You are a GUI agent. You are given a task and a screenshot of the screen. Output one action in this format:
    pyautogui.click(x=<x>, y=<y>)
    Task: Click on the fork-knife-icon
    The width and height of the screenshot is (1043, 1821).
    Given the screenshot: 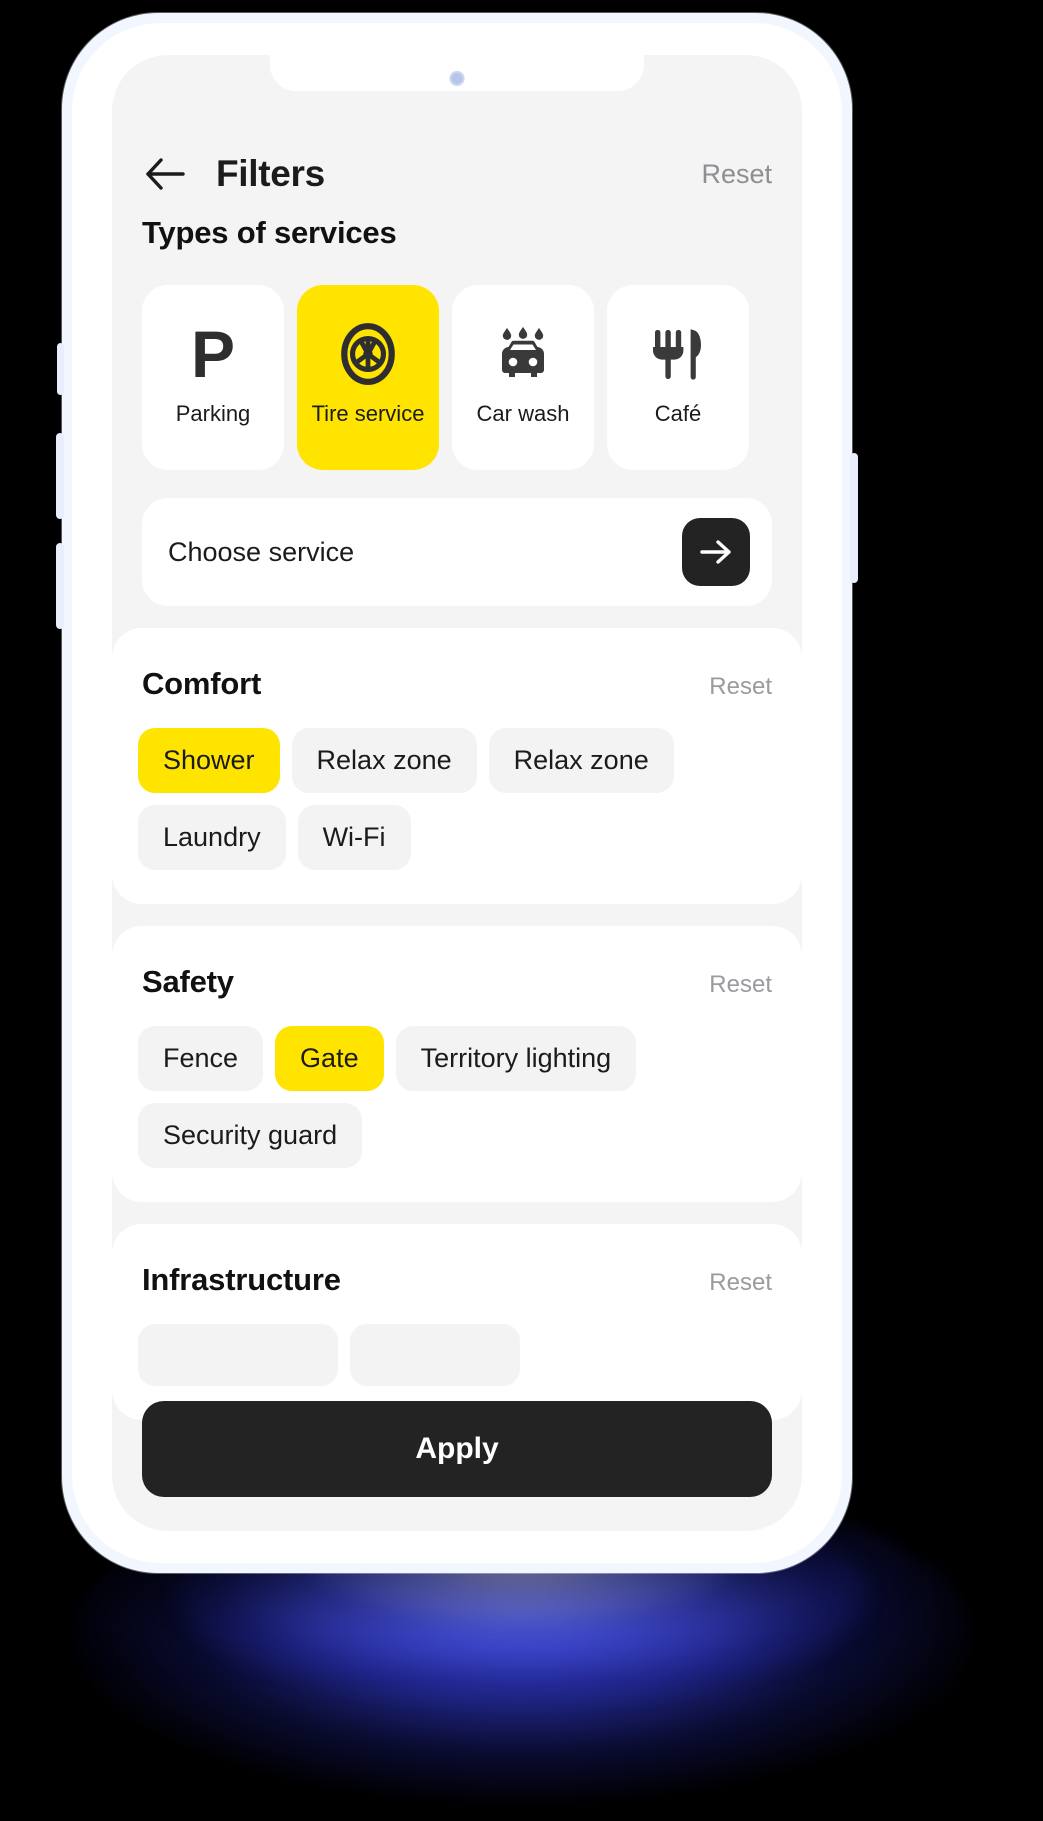 What is the action you would take?
    pyautogui.click(x=677, y=354)
    